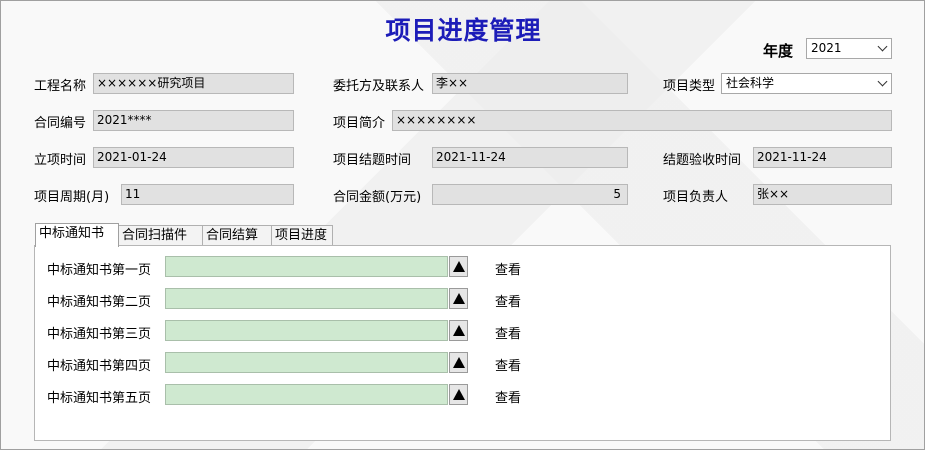 Image resolution: width=925 pixels, height=450 pixels. I want to click on contract-no-label: 合同编号, so click(60, 123).